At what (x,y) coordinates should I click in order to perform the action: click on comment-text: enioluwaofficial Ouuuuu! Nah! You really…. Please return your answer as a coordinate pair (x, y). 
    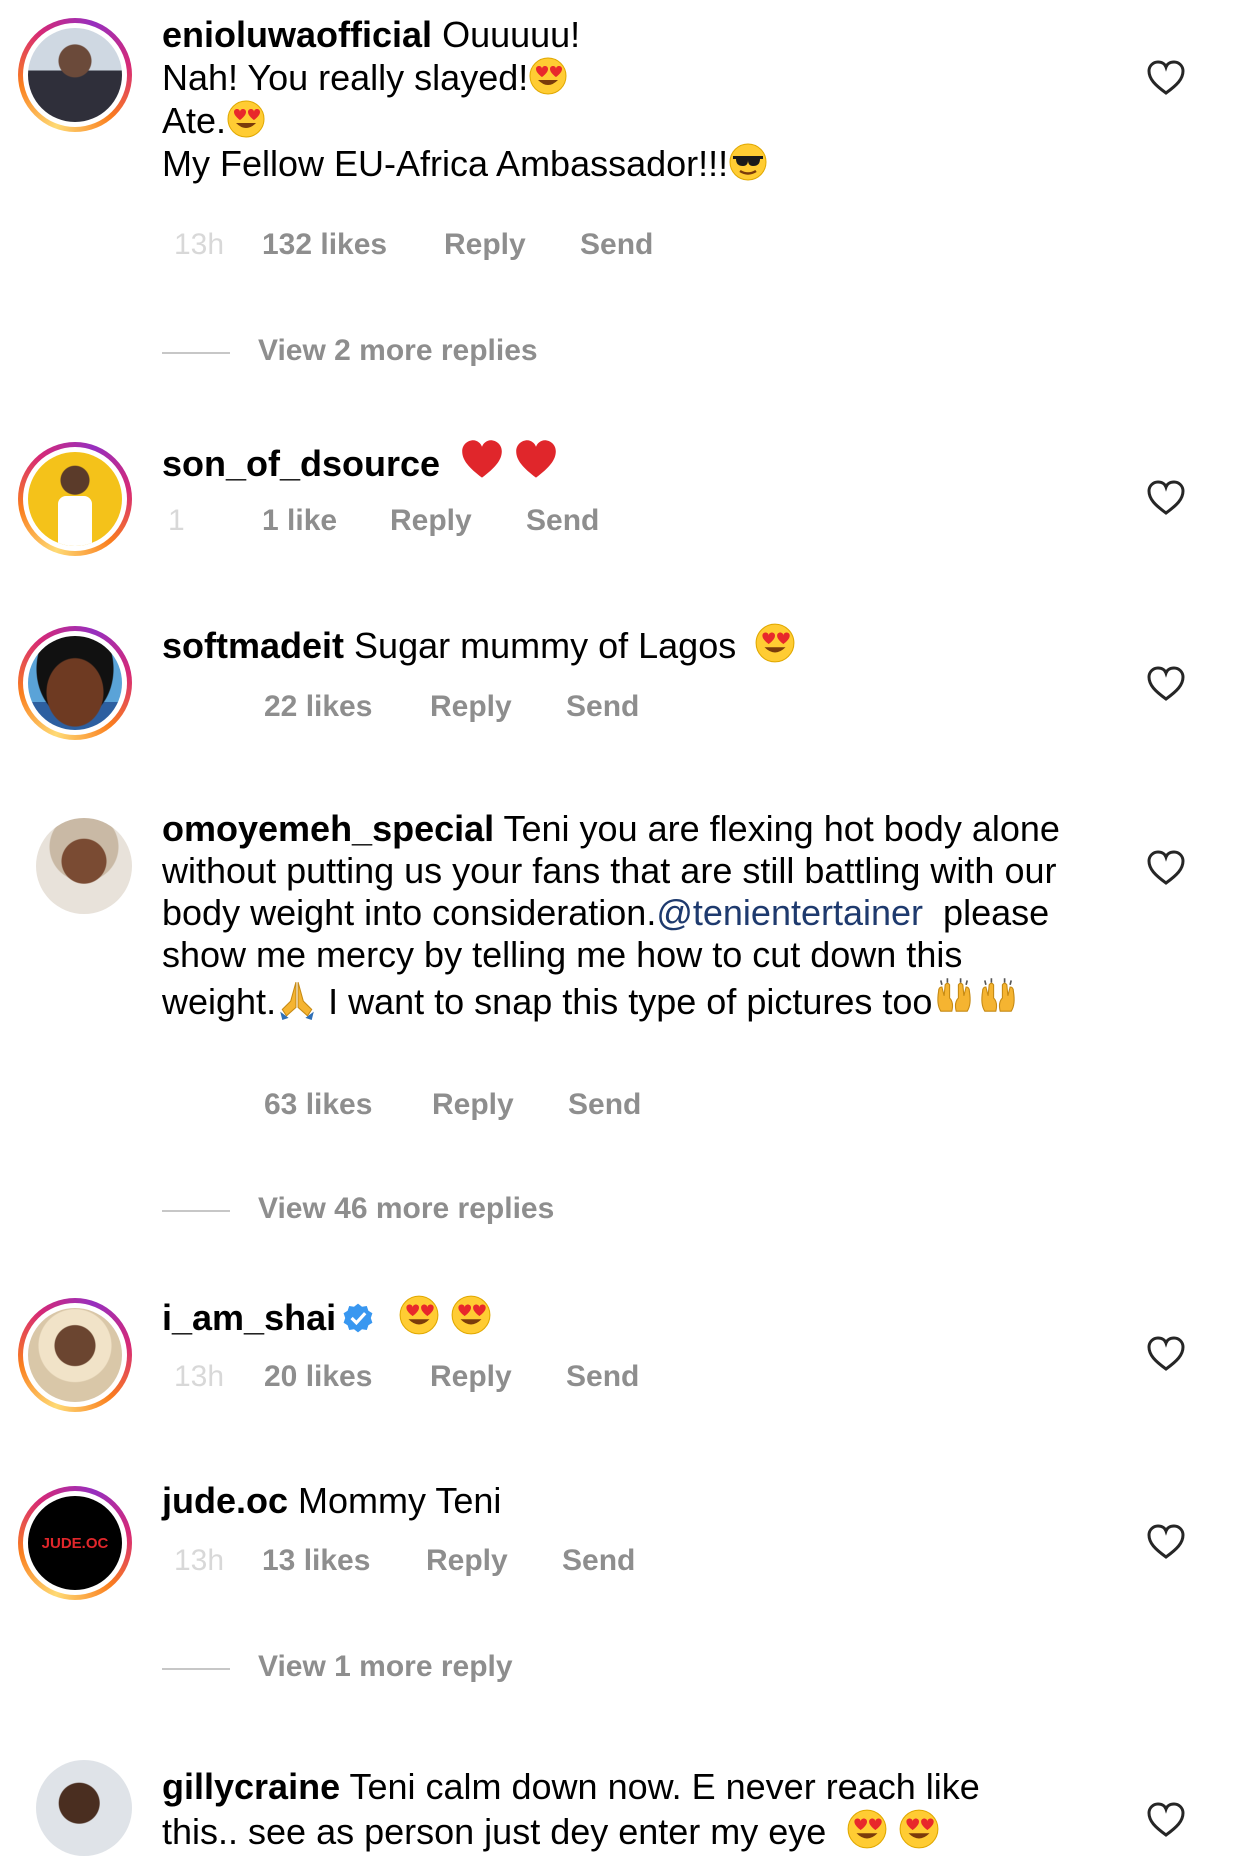
    Looking at the image, I should click on (622, 99).